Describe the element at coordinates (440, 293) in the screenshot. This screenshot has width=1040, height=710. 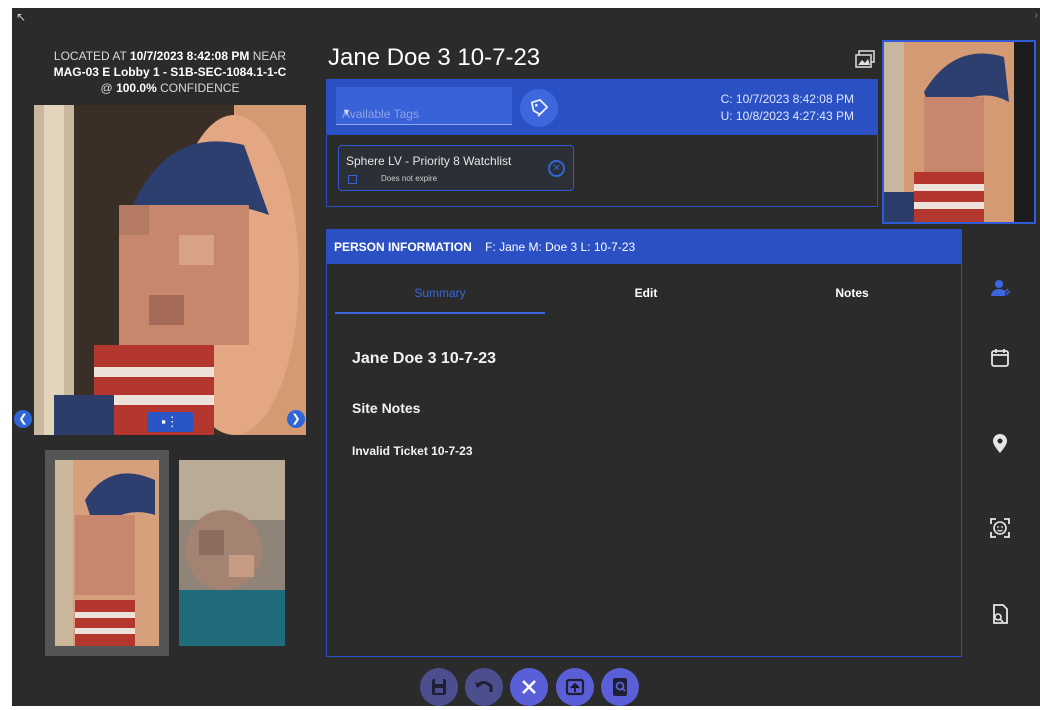
I see `tab-summary: Summary` at that location.